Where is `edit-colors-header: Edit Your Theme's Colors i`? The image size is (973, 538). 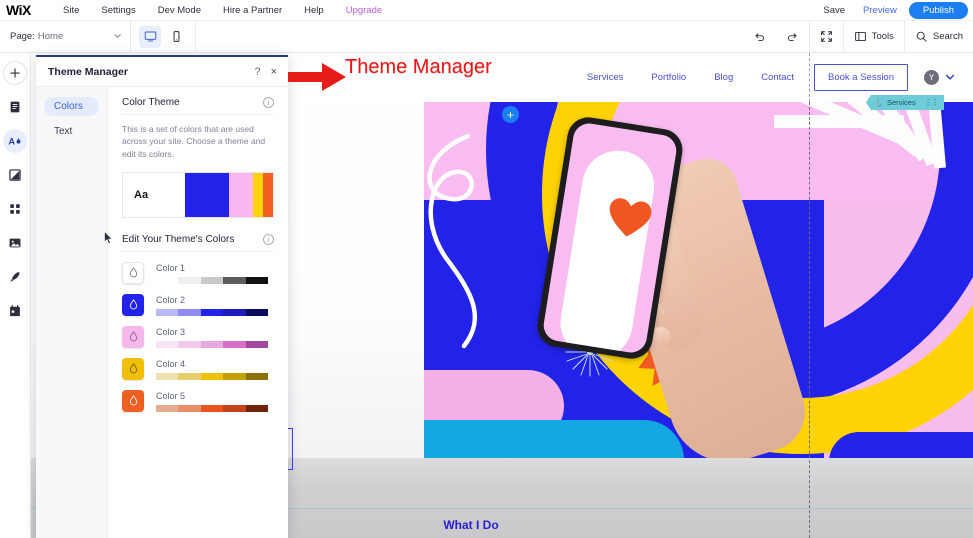 edit-colors-header: Edit Your Theme's Colors i is located at coordinates (198, 242).